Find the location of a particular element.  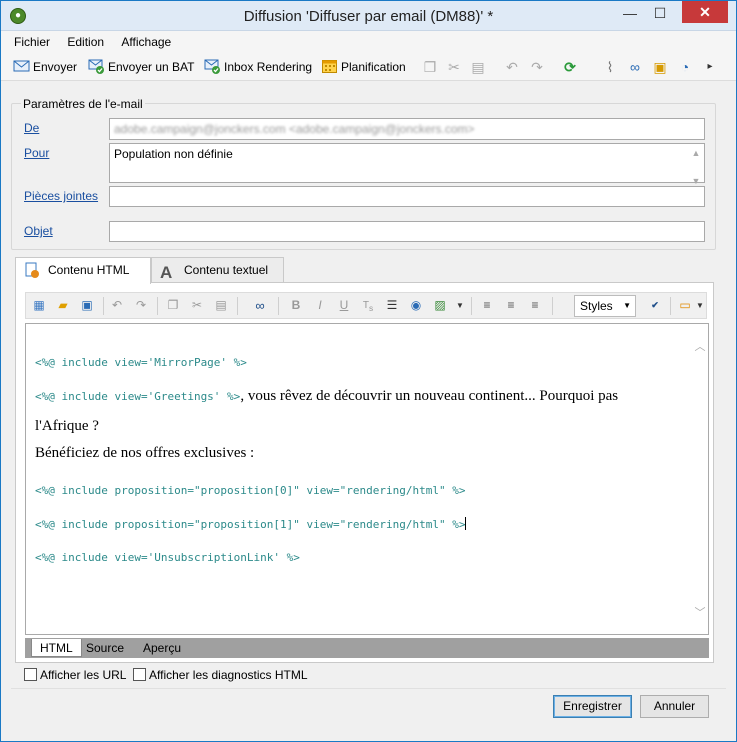

send-label: Envoyer is located at coordinates (55, 67).